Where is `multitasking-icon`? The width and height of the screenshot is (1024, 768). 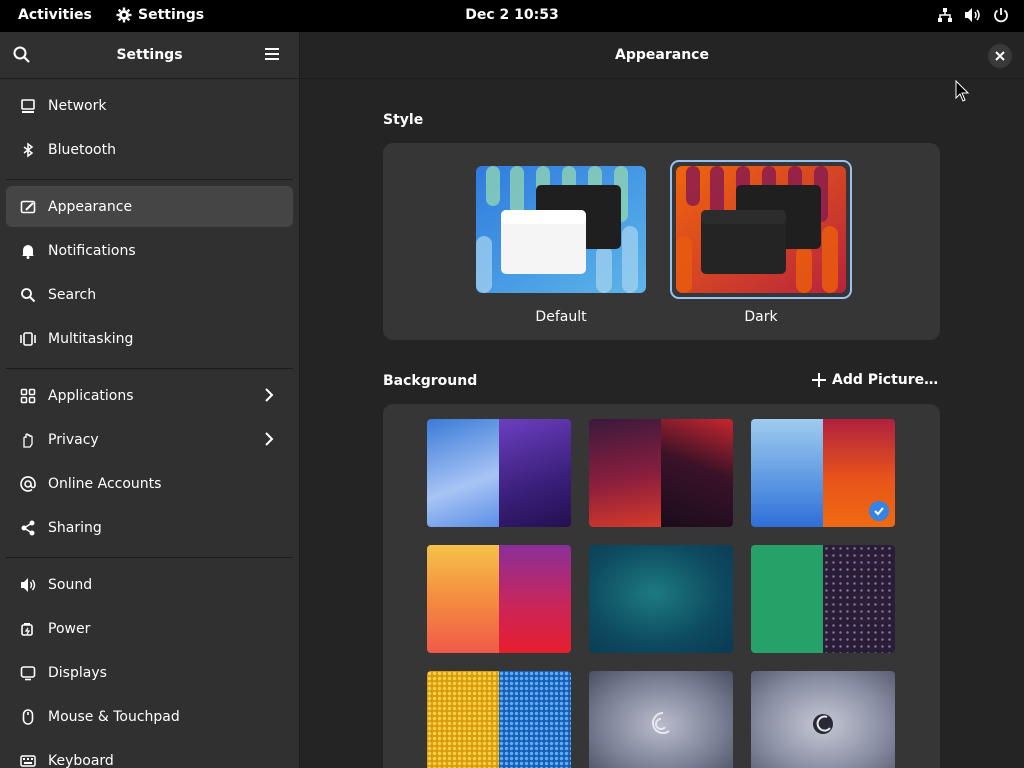
multitasking-icon is located at coordinates (28, 339).